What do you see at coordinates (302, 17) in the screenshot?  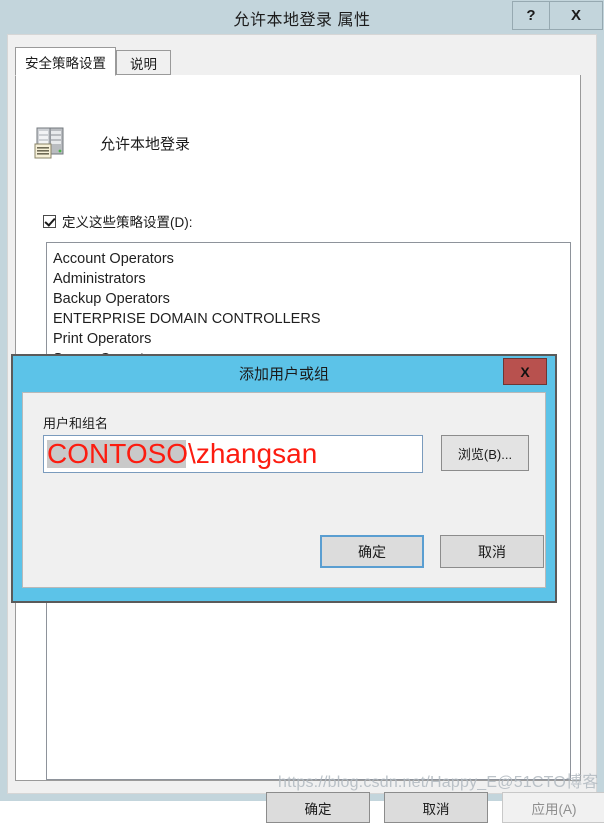 I see `title-bar: 允许本地登录 属性 ? X` at bounding box center [302, 17].